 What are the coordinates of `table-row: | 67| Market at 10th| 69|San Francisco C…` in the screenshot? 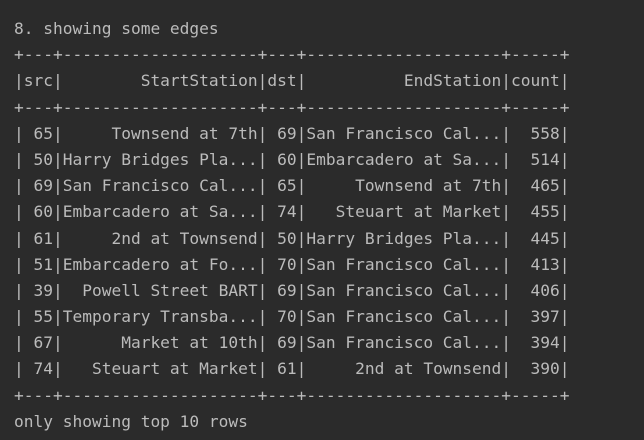 It's located at (292, 343).